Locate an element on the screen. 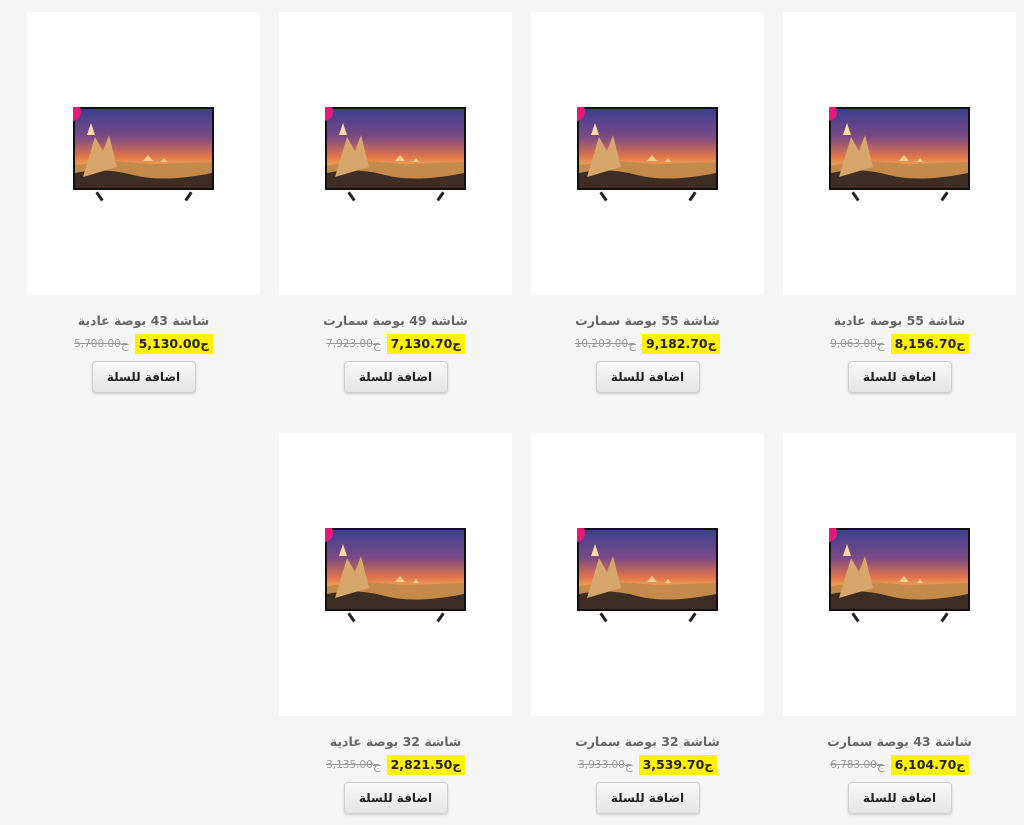  current-price: ج 7,130.70 is located at coordinates (425, 344).